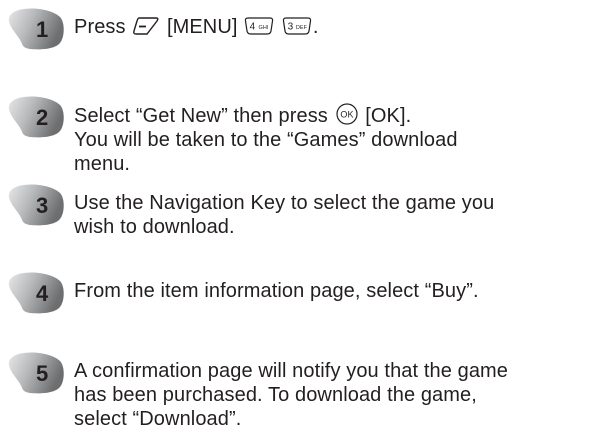  What do you see at coordinates (102, 164) in the screenshot?
I see `step-text-run: menu.` at bounding box center [102, 164].